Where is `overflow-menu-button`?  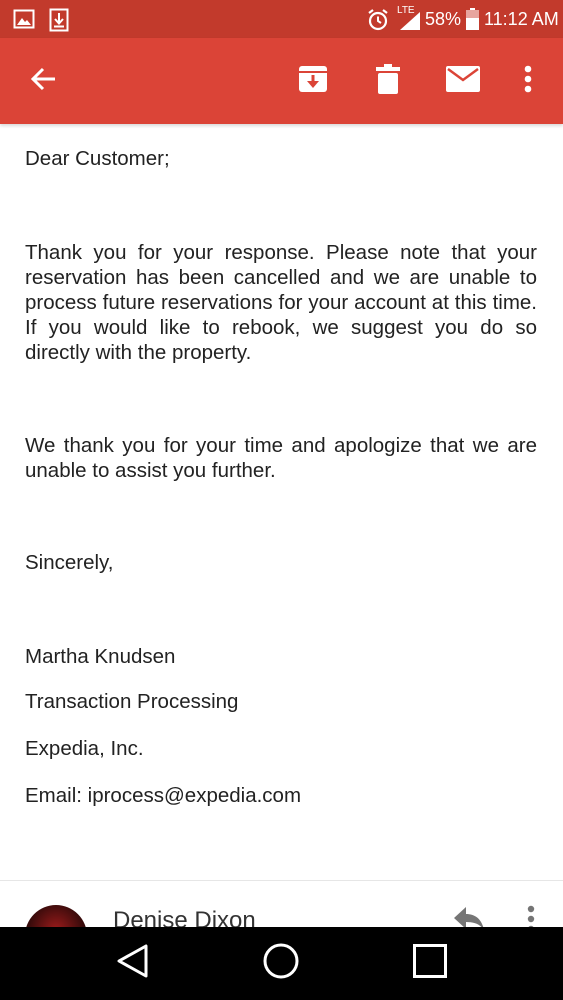
overflow-menu-button is located at coordinates (528, 81).